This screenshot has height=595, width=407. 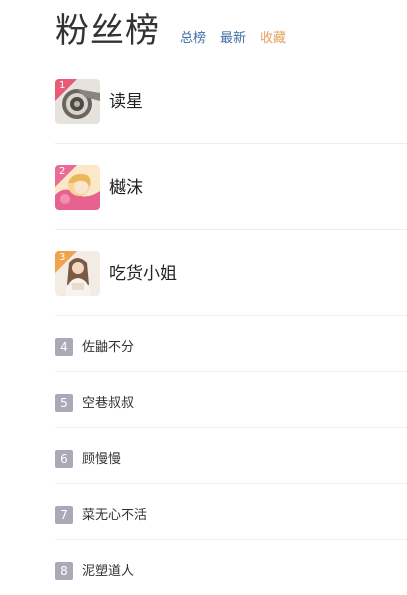 I want to click on tab-latest: 最新, so click(x=233, y=36).